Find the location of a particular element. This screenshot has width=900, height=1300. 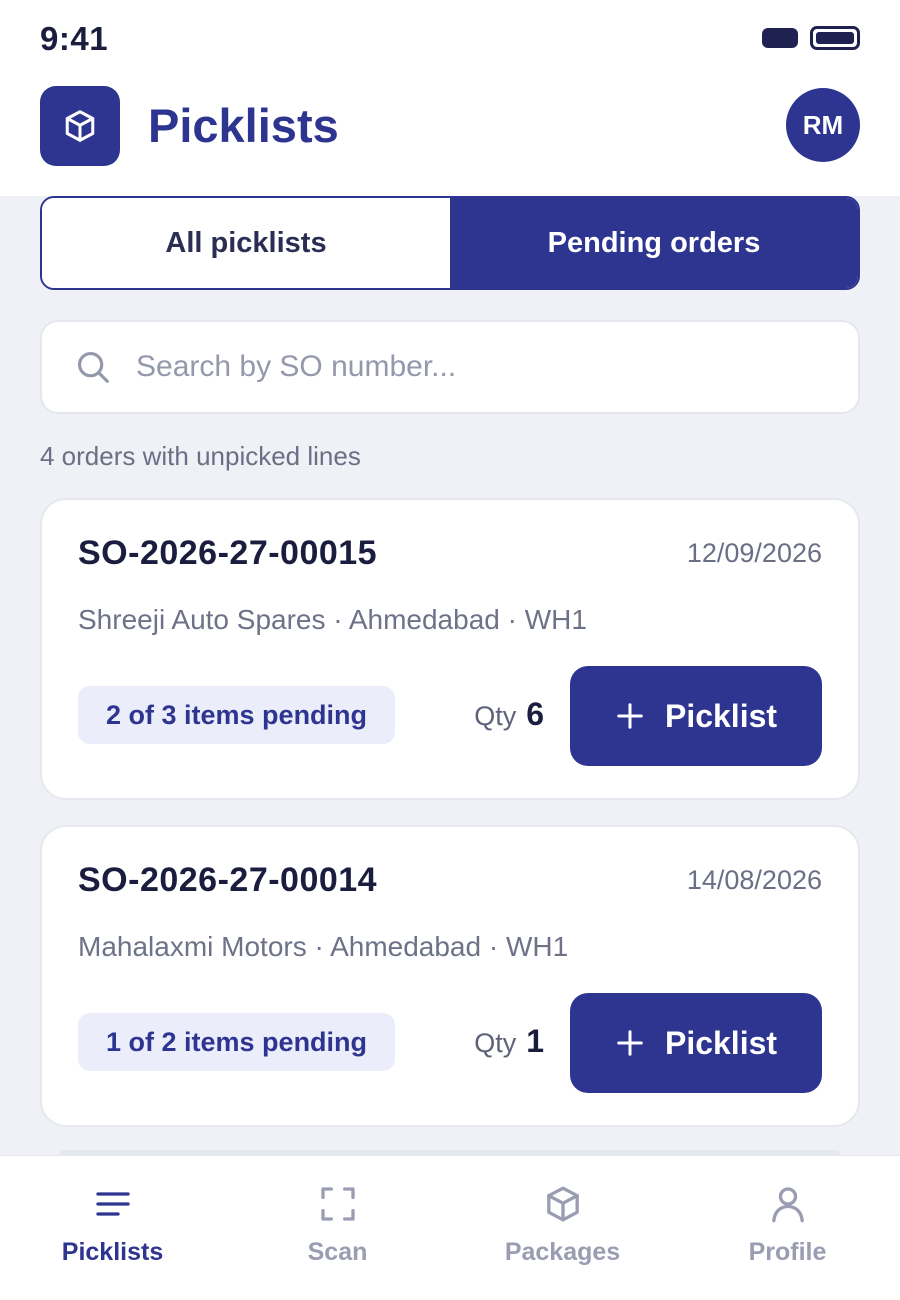

nav-packages: Packages is located at coordinates (562, 1228).